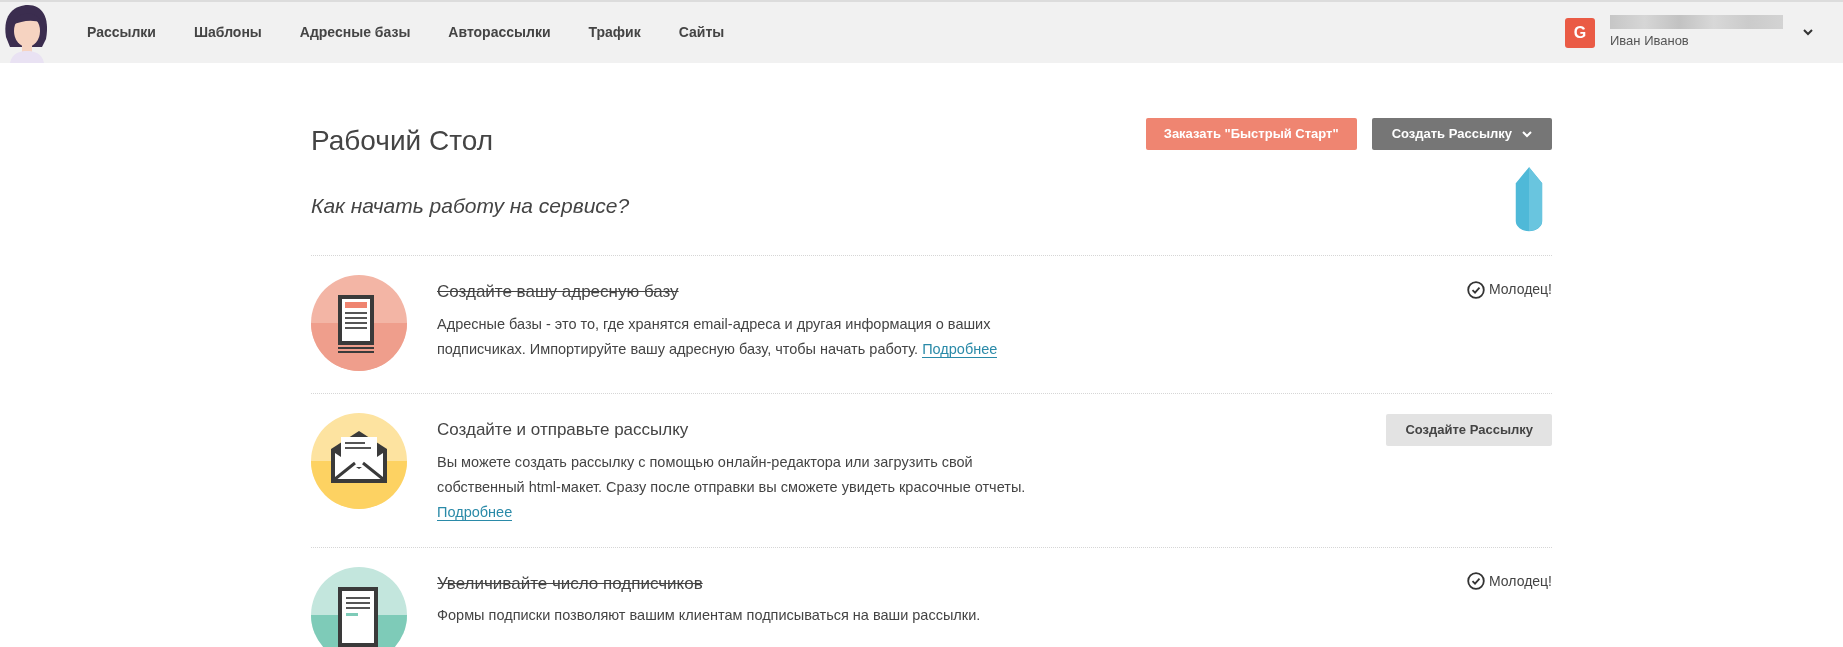 The height and width of the screenshot is (647, 1843). Describe the element at coordinates (26, 32) in the screenshot. I see `avatar-icon` at that location.